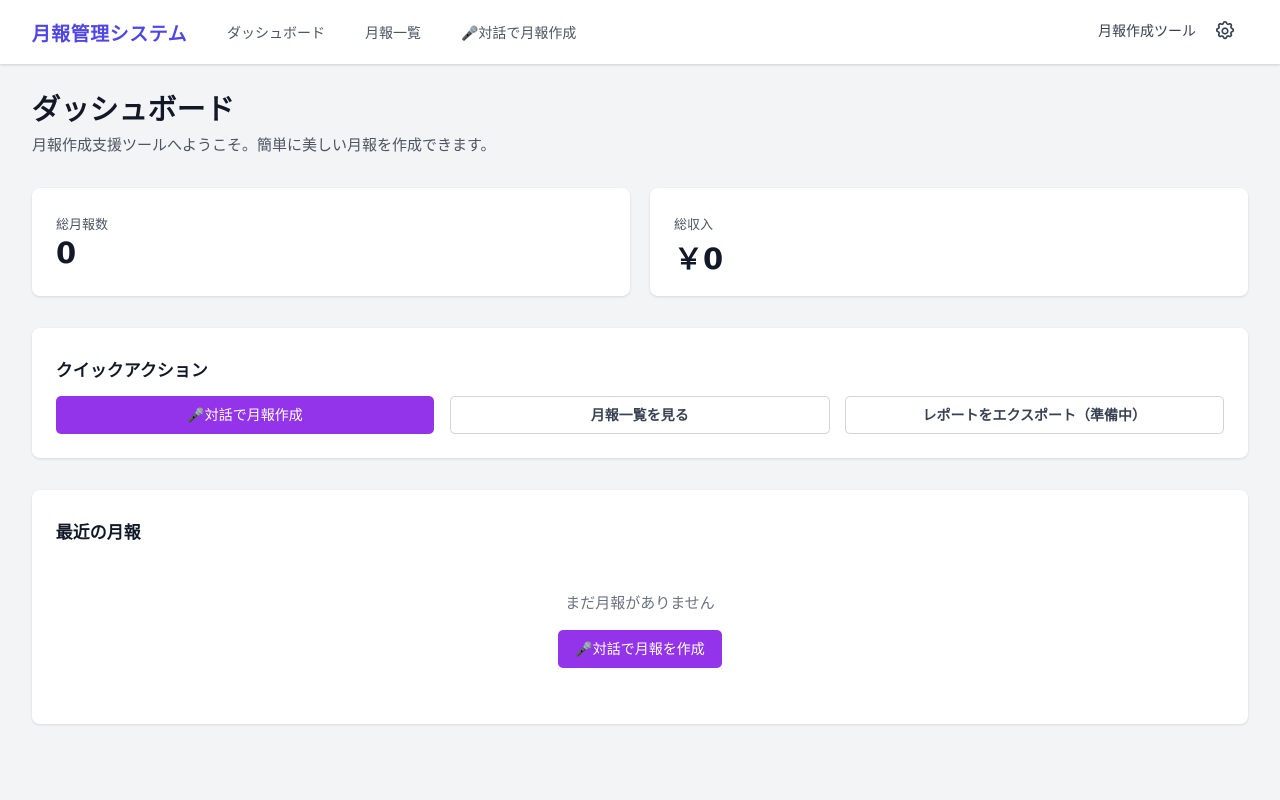 The image size is (1280, 800). Describe the element at coordinates (1225, 31) in the screenshot. I see `gear-icon` at that location.